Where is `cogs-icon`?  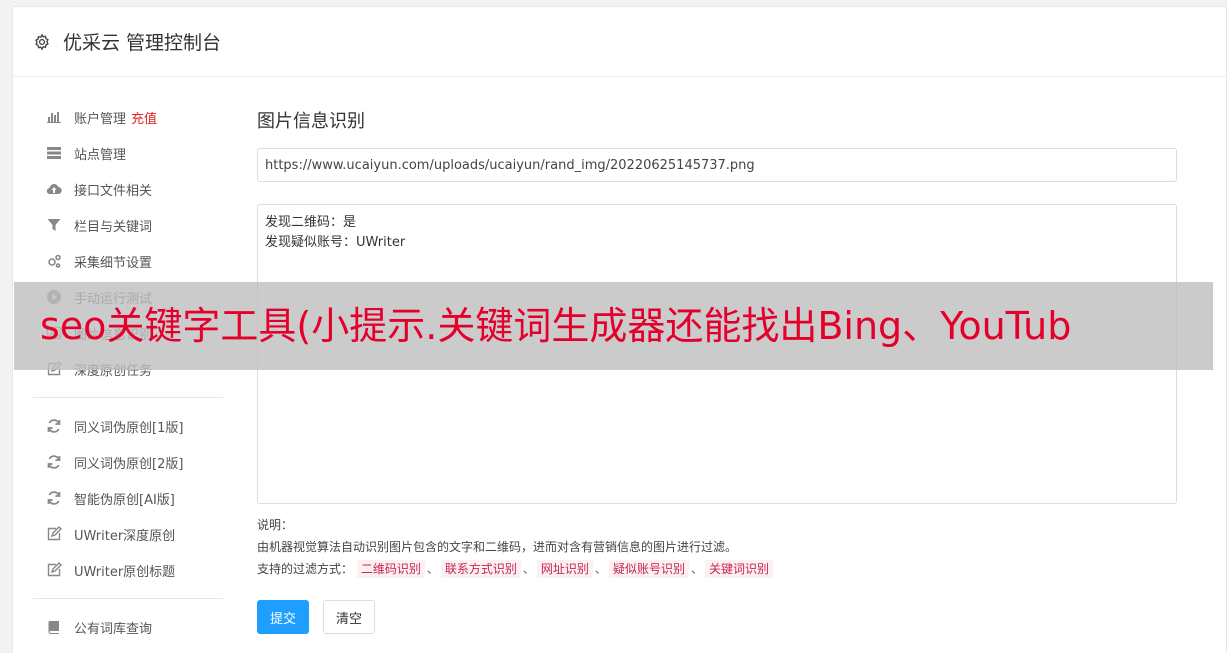
cogs-icon is located at coordinates (53, 261).